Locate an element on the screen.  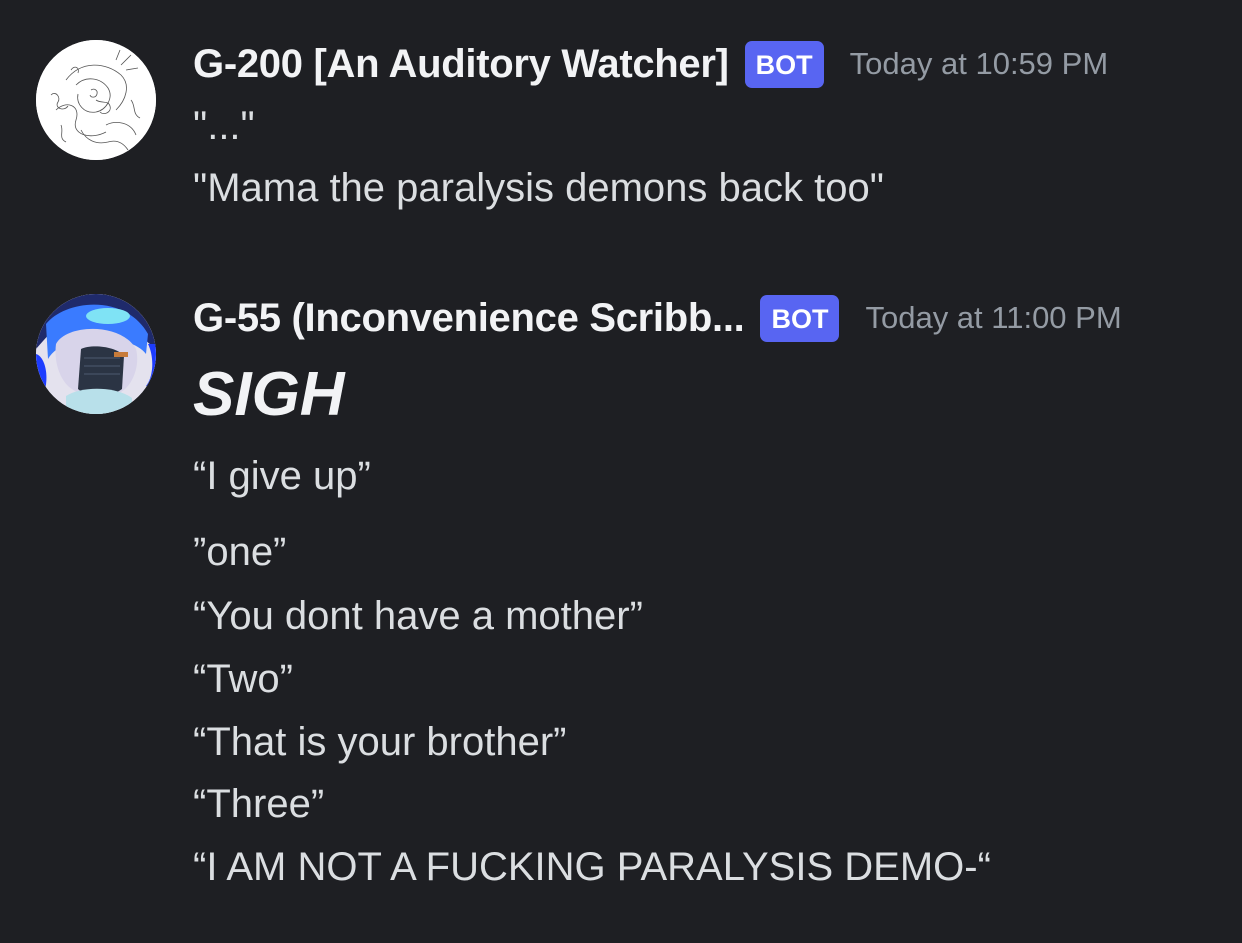
character-avatar-icon is located at coordinates (96, 354).